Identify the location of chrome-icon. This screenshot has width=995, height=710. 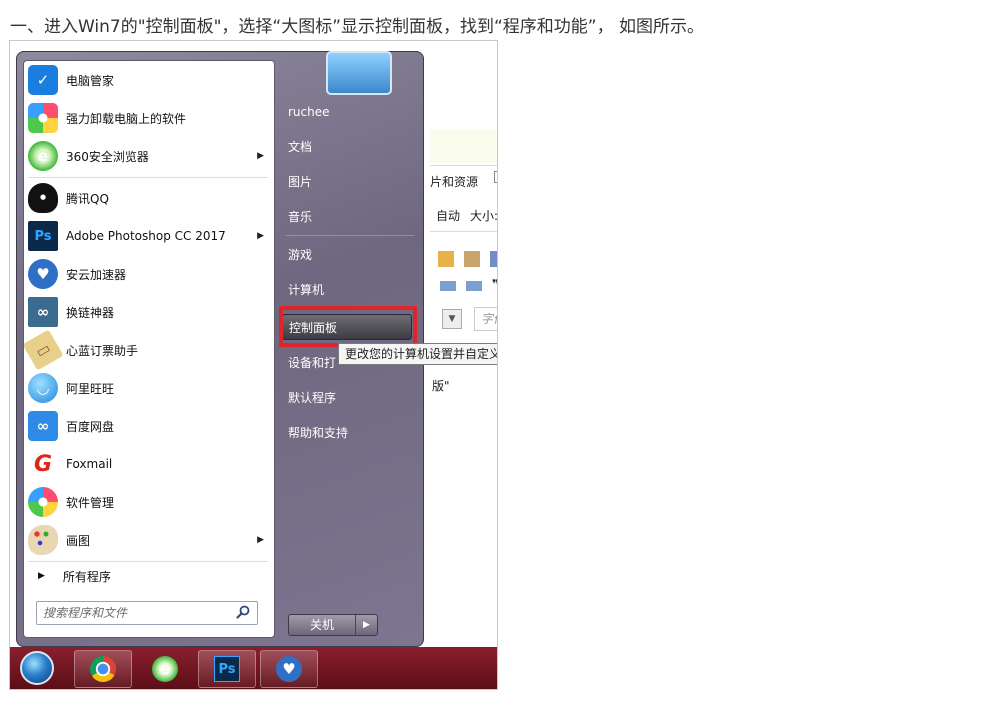
(103, 669).